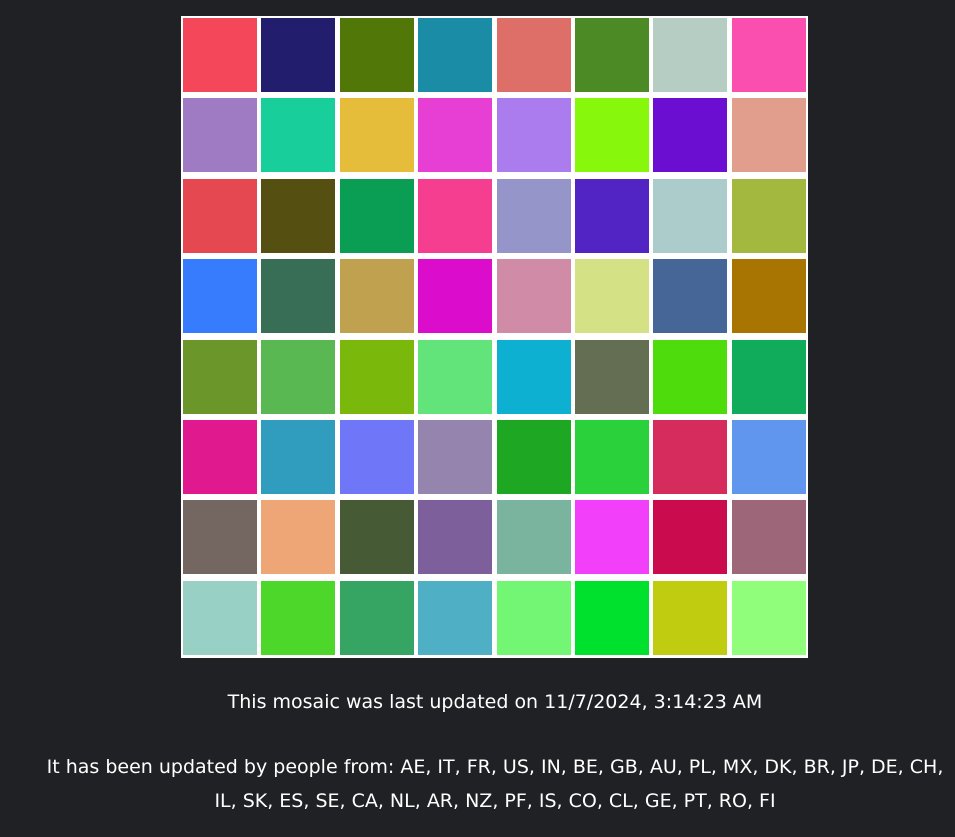  I want to click on mosaic-tile-r1-c4, so click(455, 55).